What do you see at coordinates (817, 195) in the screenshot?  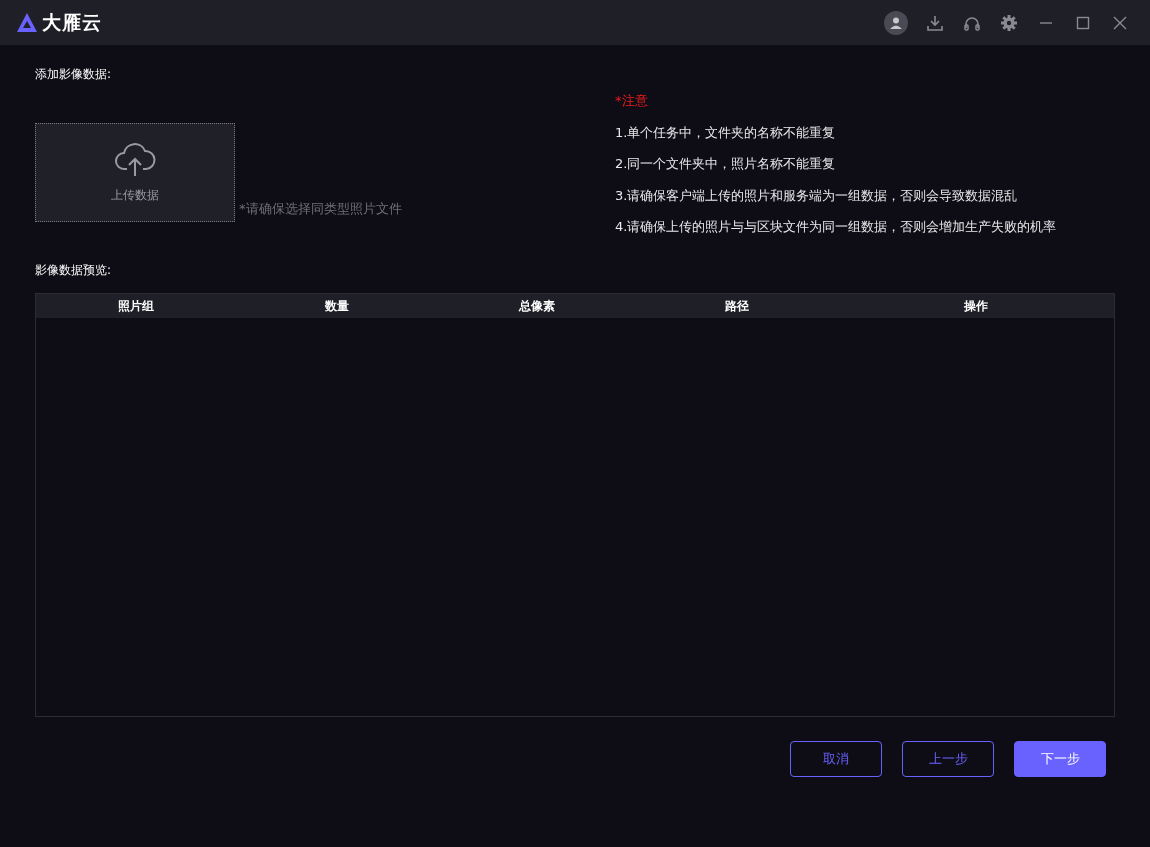 I see `notice-text: 3.请确保客户端上传的照片和服务端为一组数据，否则会导致数据混乱` at bounding box center [817, 195].